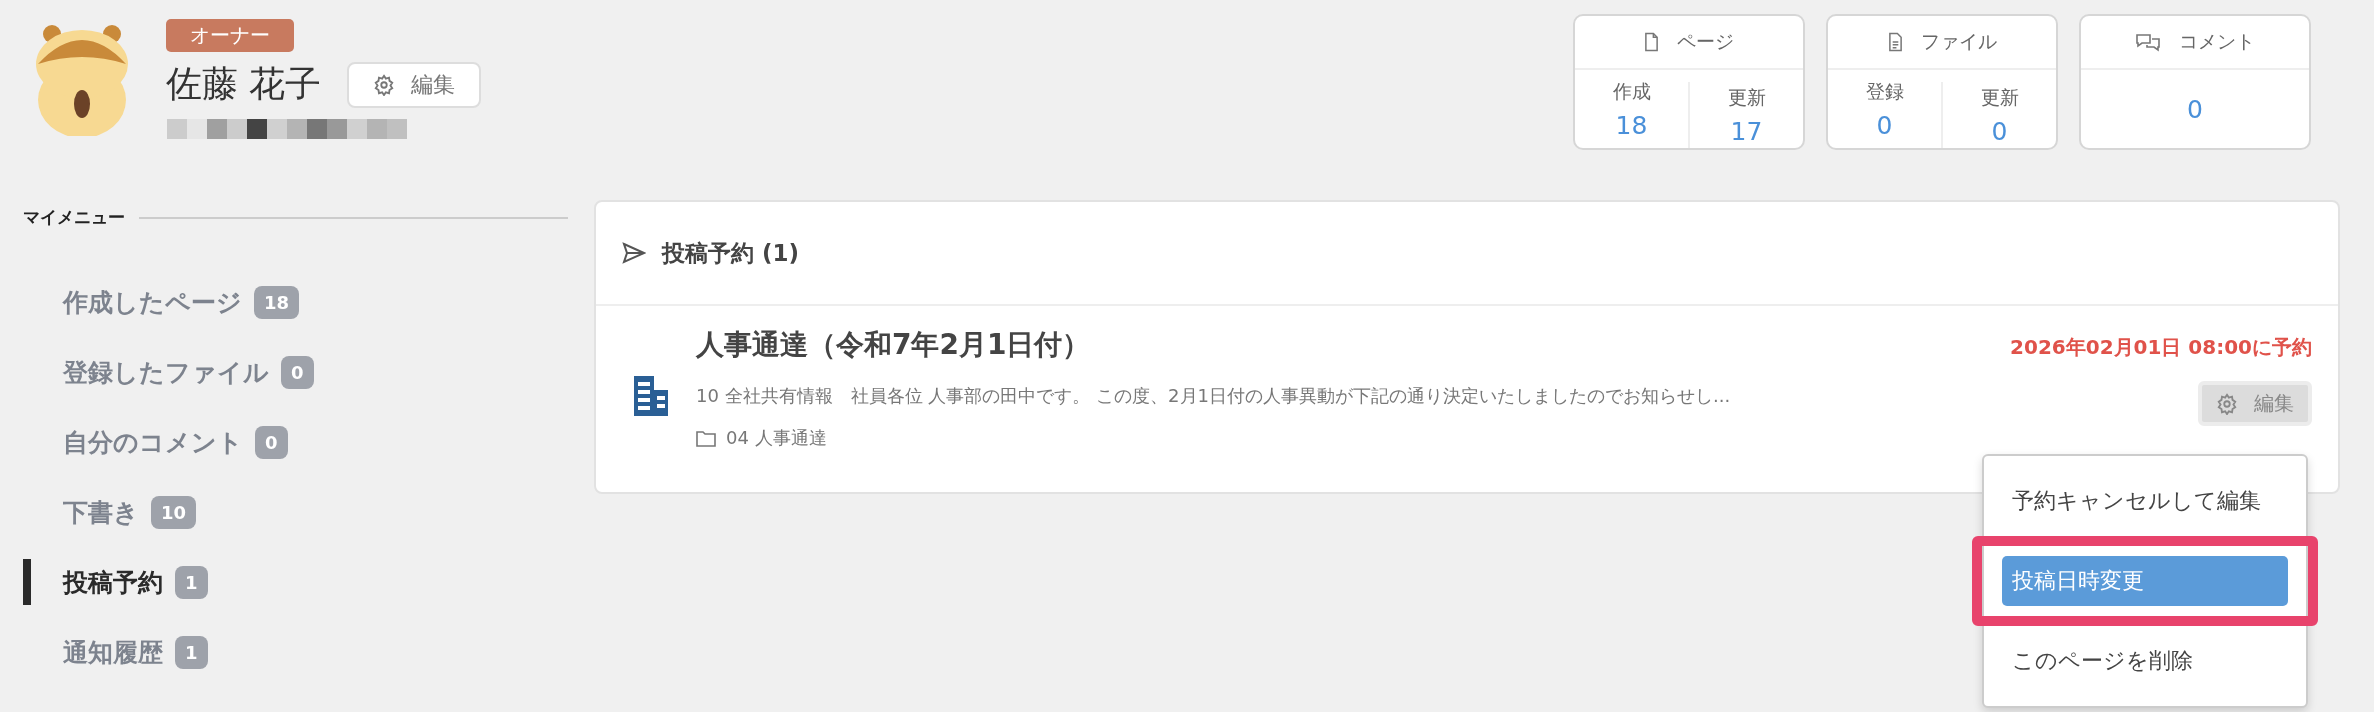 This screenshot has height=712, width=2374. I want to click on sidebar-label: 下書き, so click(101, 512).